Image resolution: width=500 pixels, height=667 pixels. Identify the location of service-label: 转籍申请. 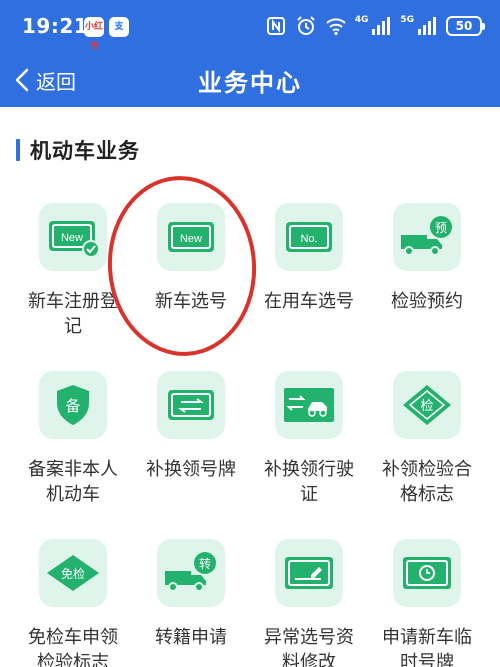
(191, 637).